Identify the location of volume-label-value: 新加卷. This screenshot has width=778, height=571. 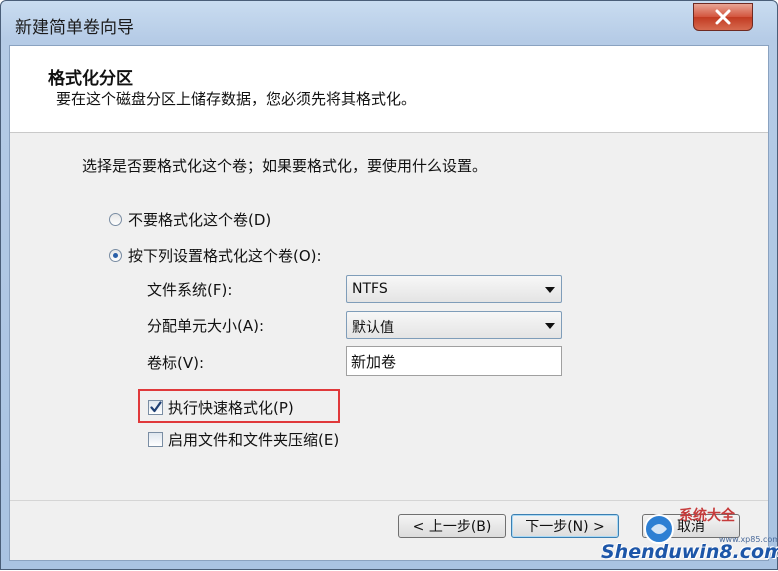
(374, 362).